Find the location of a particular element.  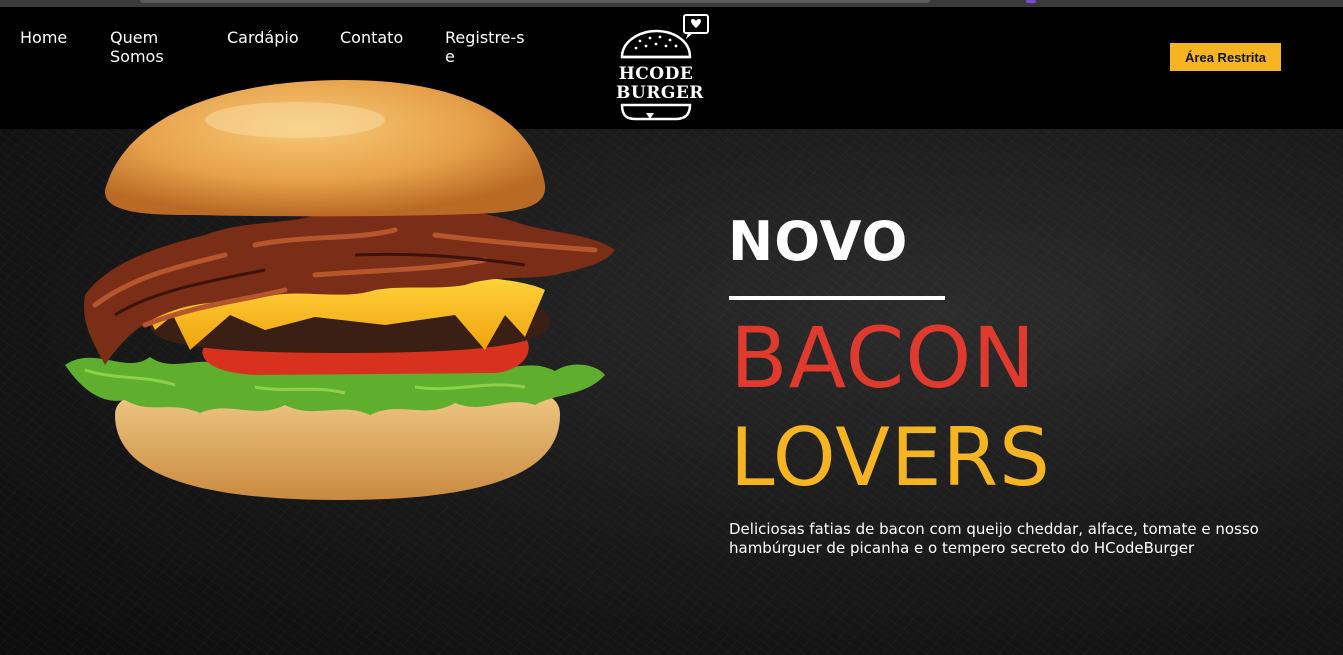

hero-title-line-1: BACON is located at coordinates (883, 358).